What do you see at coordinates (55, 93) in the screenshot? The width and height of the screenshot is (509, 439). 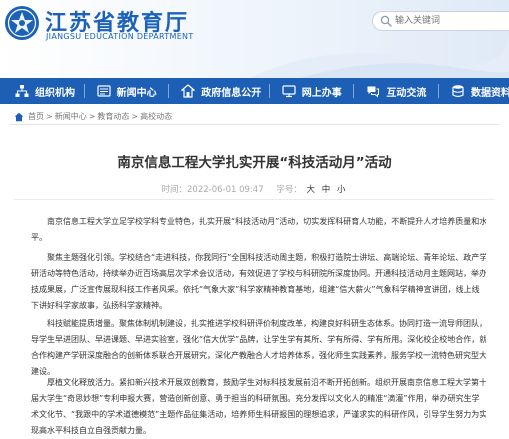 I see `nav-item-label: 组织机构` at bounding box center [55, 93].